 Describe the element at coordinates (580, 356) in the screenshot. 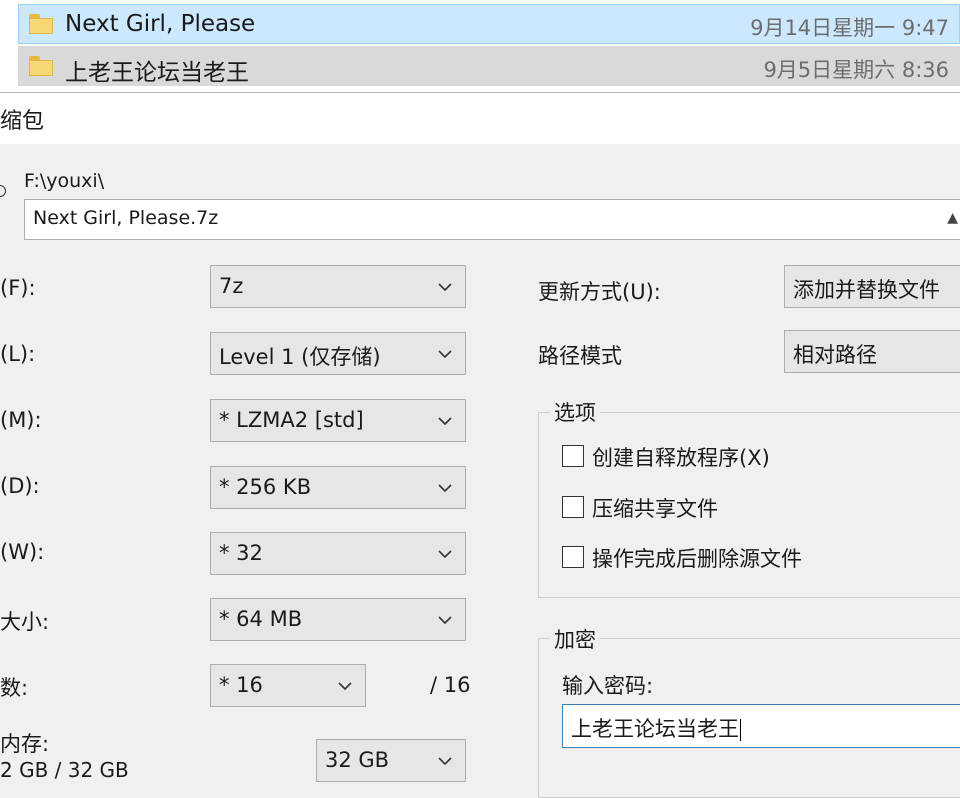

I see `path-mode-label: 路径模式` at that location.